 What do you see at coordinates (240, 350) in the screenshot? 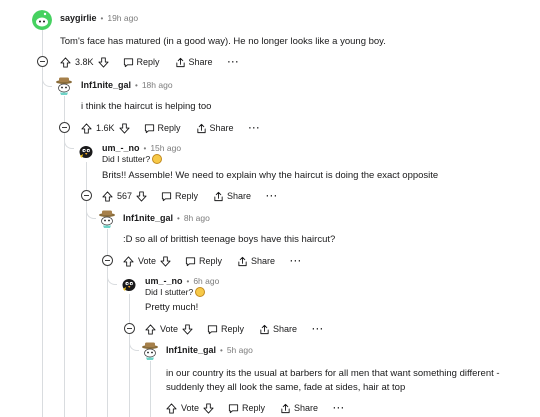
I see `timestamp: 5h ago` at bounding box center [240, 350].